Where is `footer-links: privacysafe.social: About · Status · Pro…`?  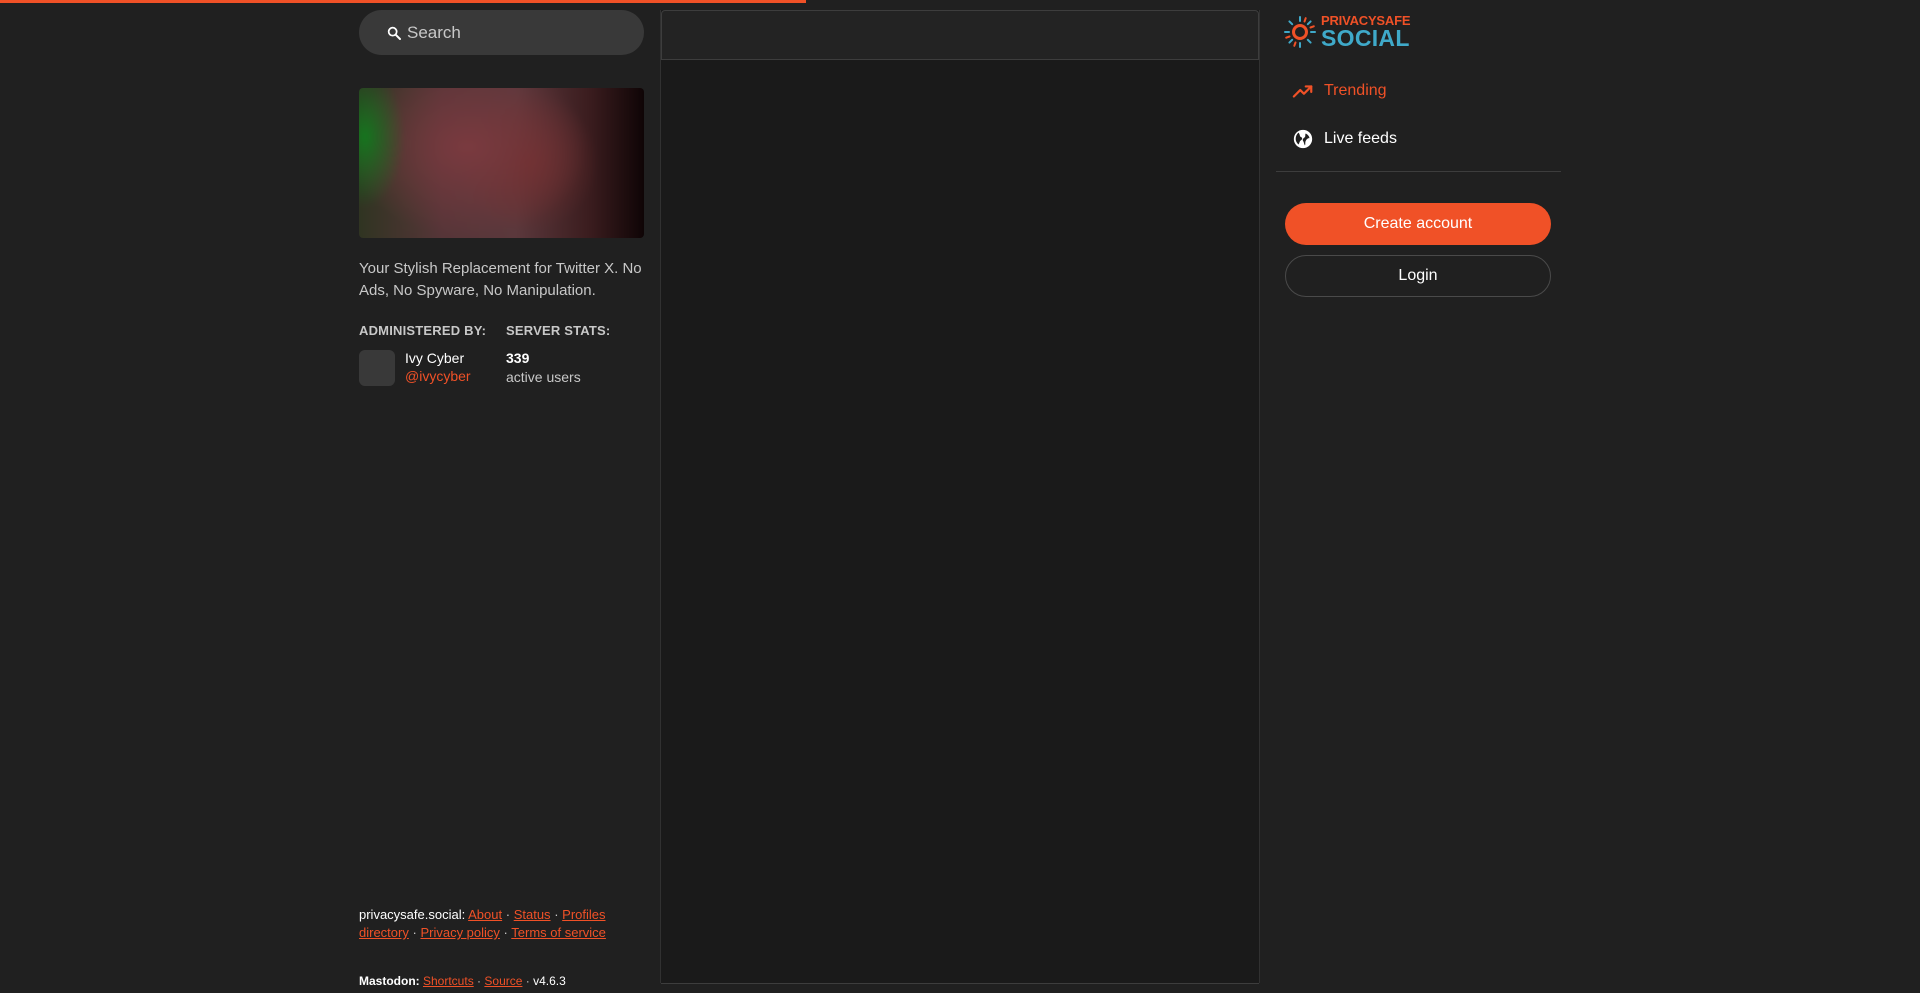
footer-links: privacysafe.social: About · Status · Pro… is located at coordinates (482, 923).